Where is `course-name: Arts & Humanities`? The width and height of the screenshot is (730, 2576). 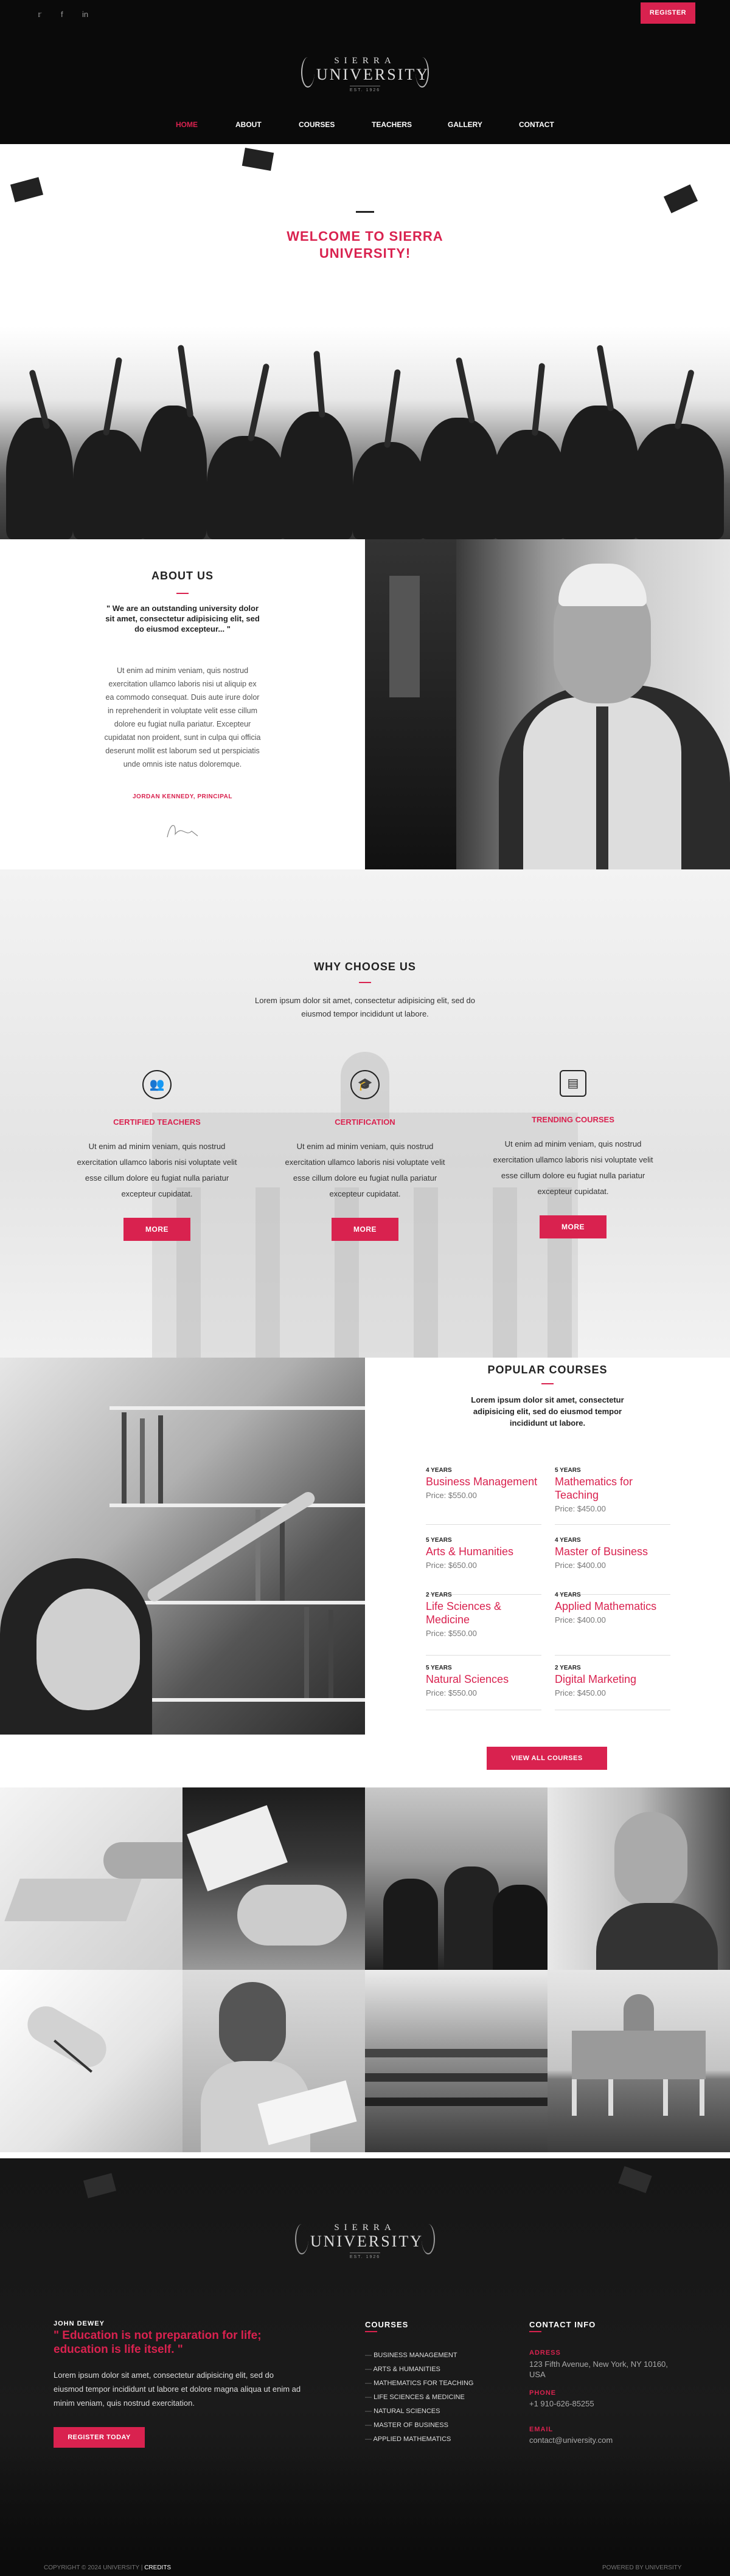
course-name: Arts & Humanities is located at coordinates (470, 1552).